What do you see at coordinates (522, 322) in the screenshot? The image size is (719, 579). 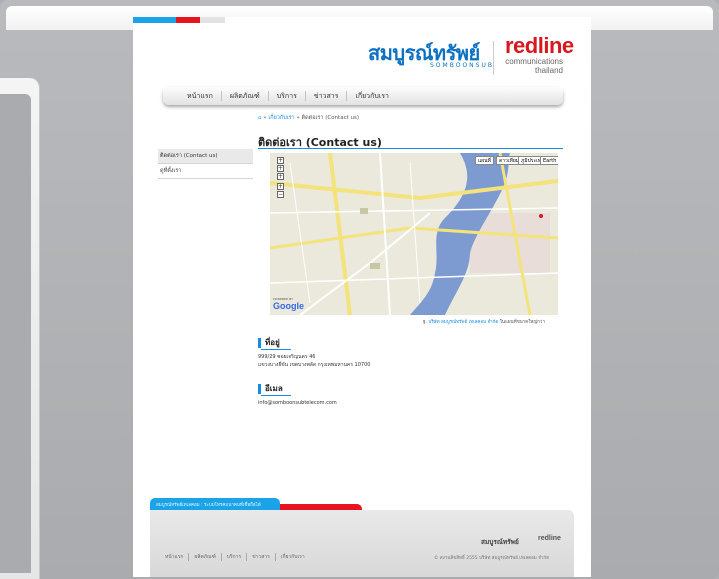 I see `map-caption-suffix: ในแผนที่ขนาดใหญ่กว่า` at bounding box center [522, 322].